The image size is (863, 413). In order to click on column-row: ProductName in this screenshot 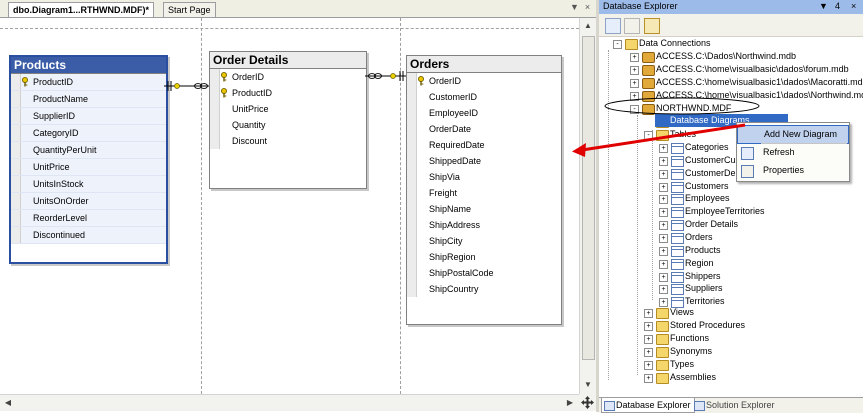, I will do `click(88, 99)`.